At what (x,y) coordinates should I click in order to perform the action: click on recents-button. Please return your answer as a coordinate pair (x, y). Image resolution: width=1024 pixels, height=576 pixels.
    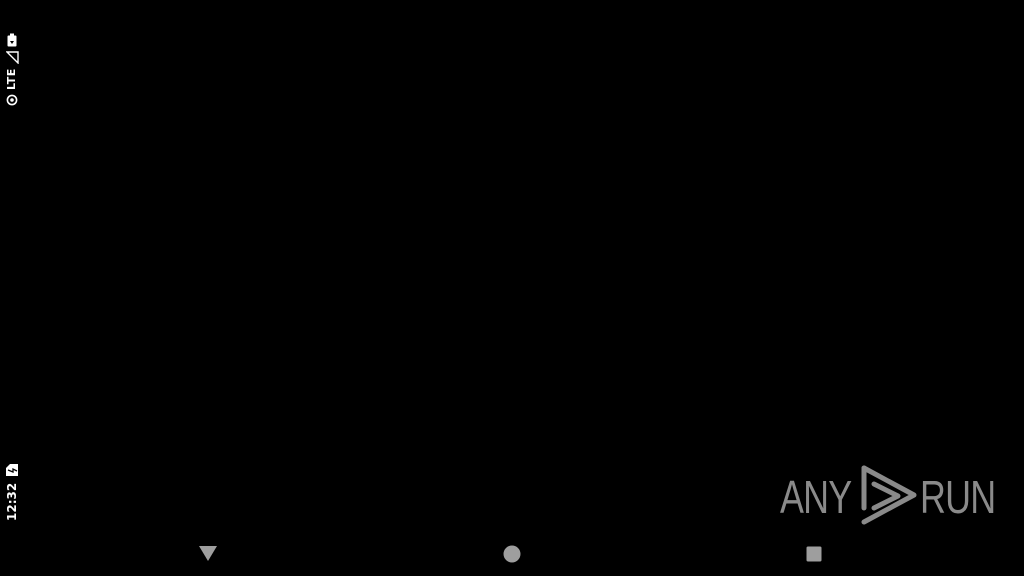
    Looking at the image, I should click on (814, 554).